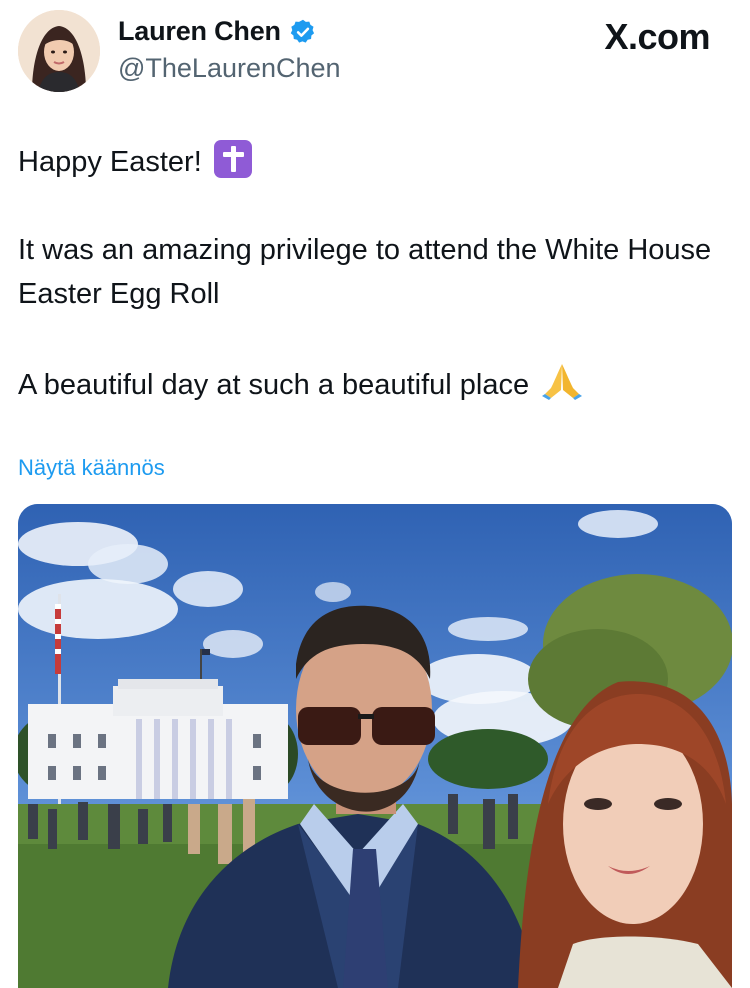  I want to click on author-name-row: Lauren Chen, so click(217, 31).